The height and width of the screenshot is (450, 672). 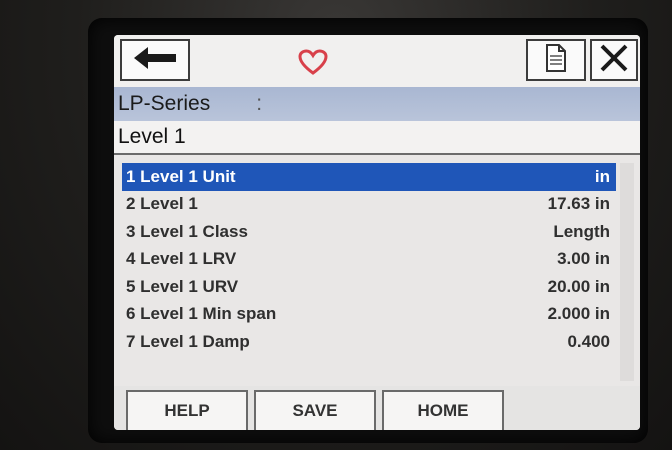 I want to click on home-button: HOME, so click(x=443, y=410).